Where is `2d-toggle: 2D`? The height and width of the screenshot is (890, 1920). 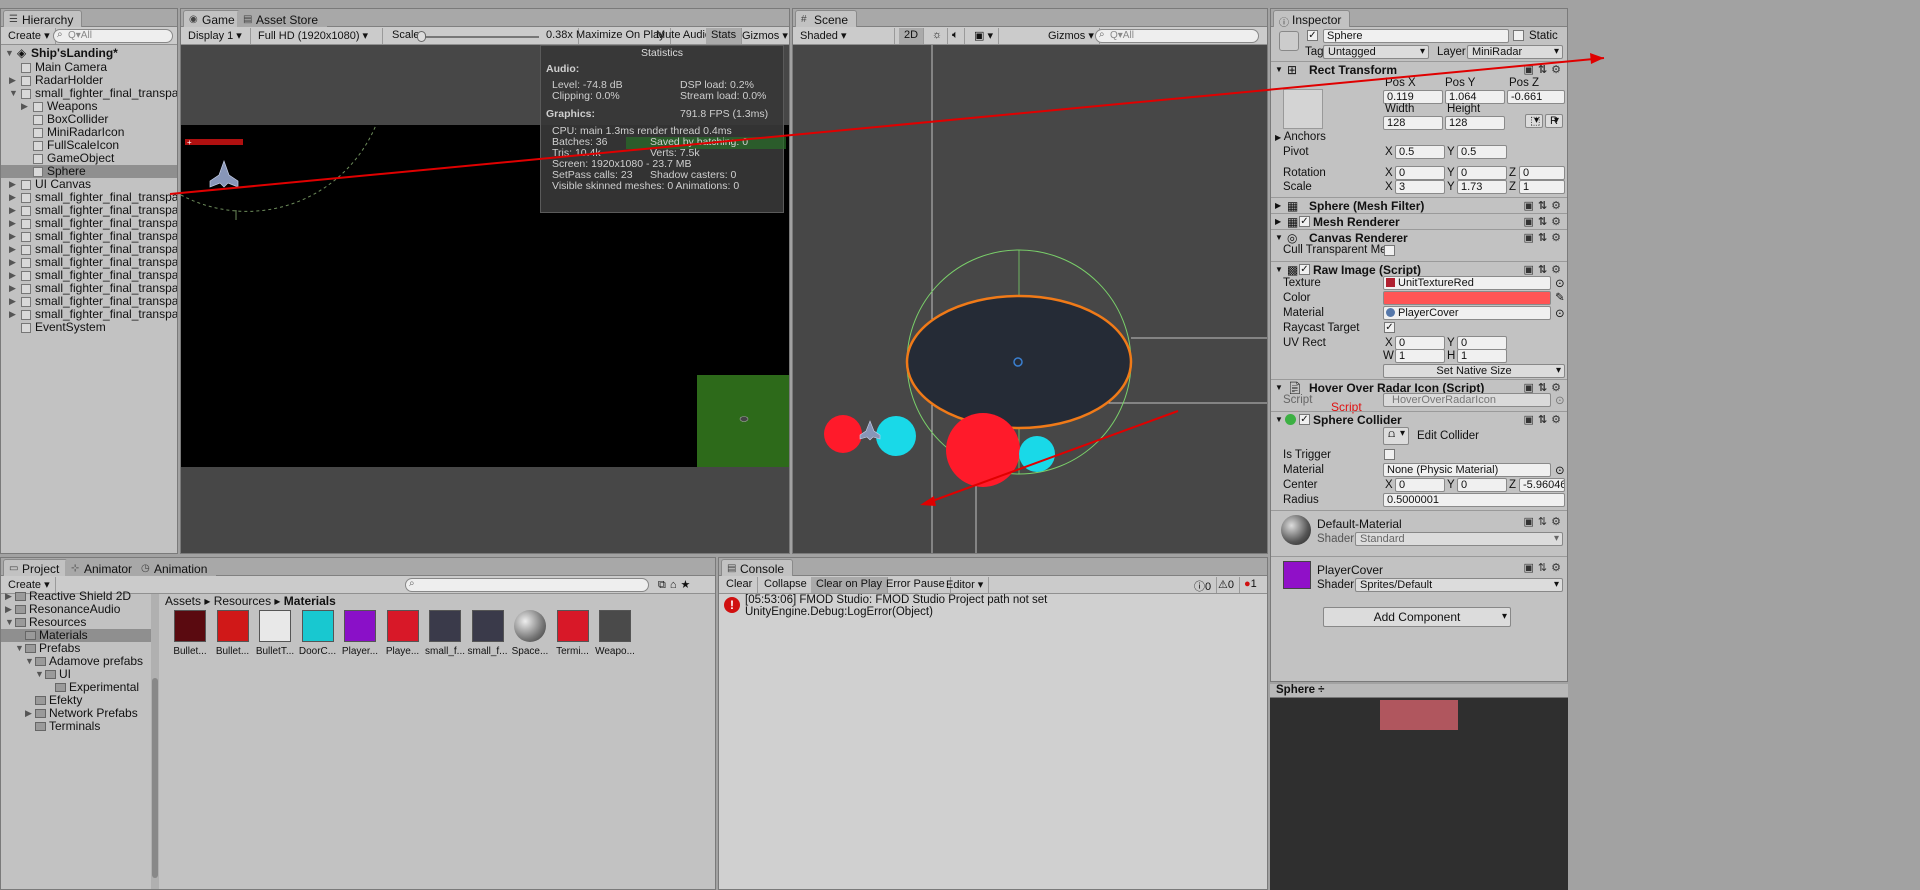 2d-toggle: 2D is located at coordinates (912, 36).